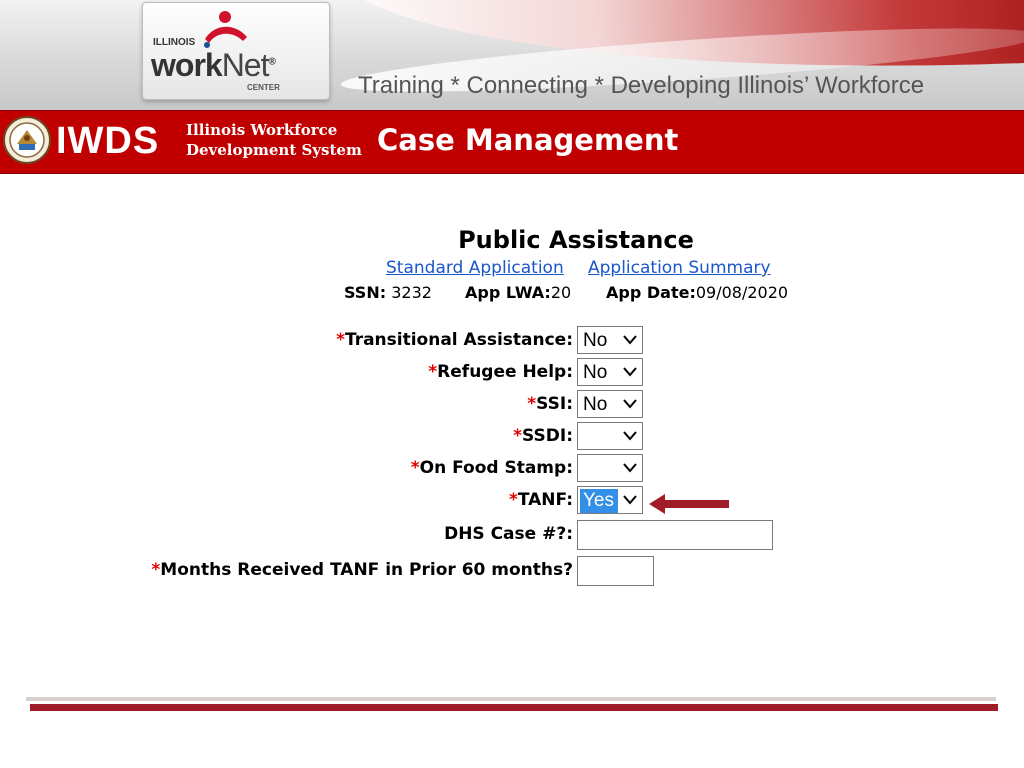 This screenshot has width=1024, height=768. What do you see at coordinates (742, 292) in the screenshot?
I see `app-date-value: 09/08/2020` at bounding box center [742, 292].